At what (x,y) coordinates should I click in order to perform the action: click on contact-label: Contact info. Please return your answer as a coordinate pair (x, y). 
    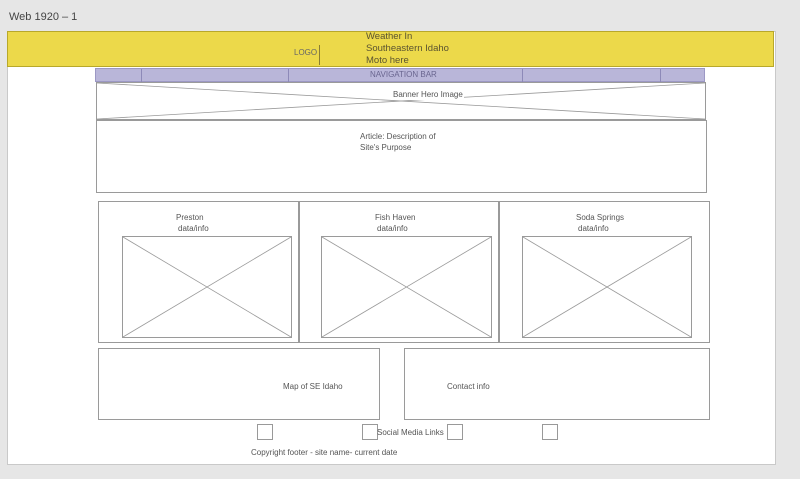
    Looking at the image, I should click on (468, 386).